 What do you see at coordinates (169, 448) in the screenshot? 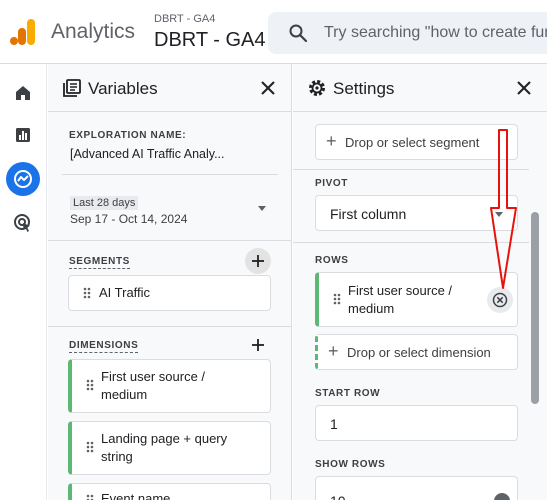
I see `dimension-chip: Landing page + query string` at bounding box center [169, 448].